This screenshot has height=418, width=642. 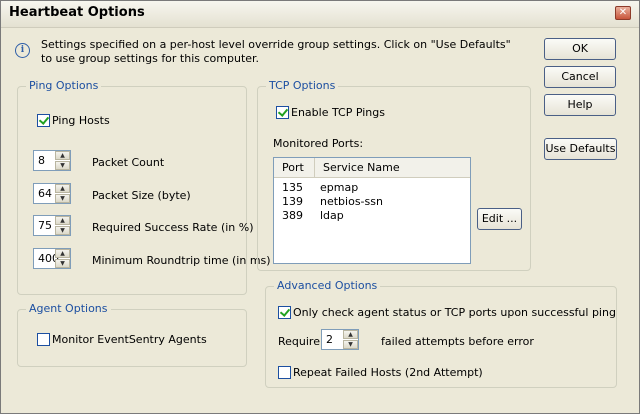 I want to click on enable-tcp-label: Enable TCP Pings, so click(x=338, y=112).